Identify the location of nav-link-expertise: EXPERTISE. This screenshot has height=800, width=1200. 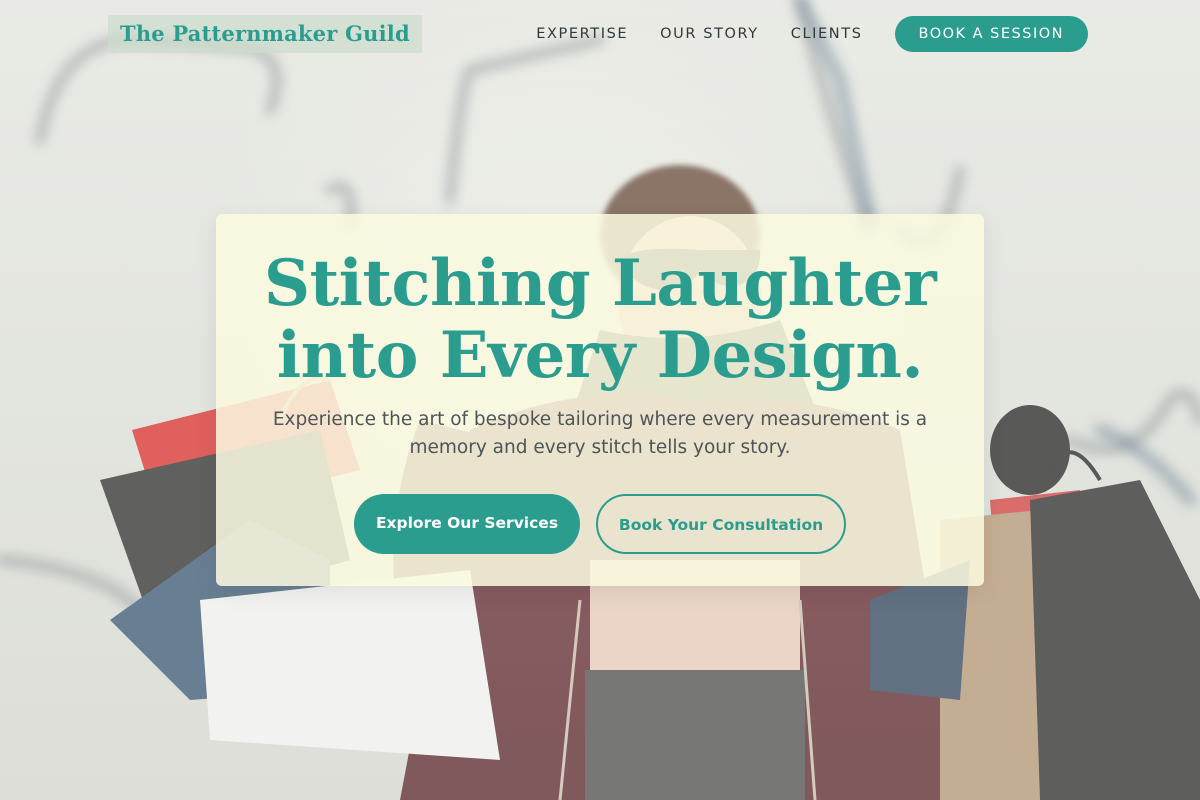
(582, 34).